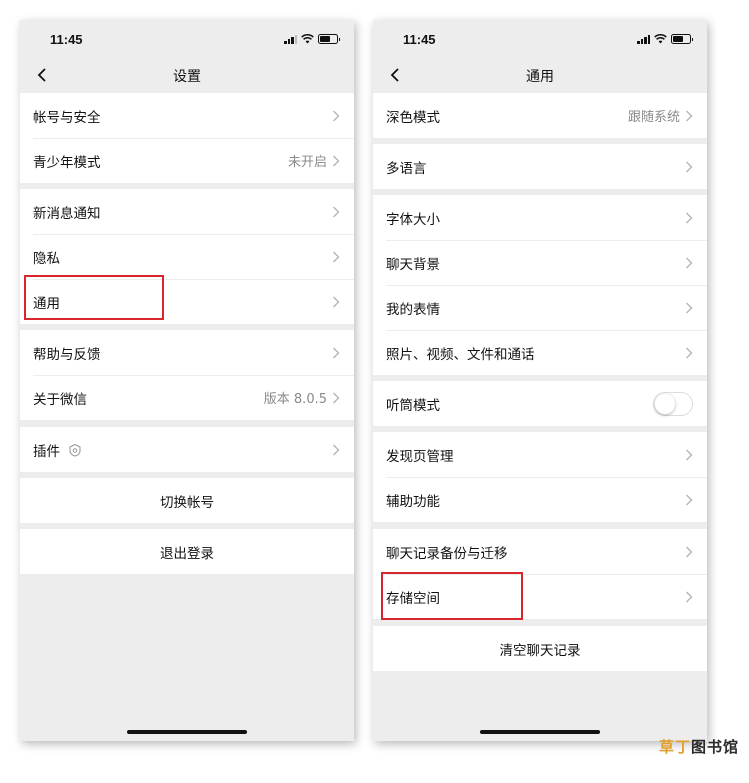  Describe the element at coordinates (540, 217) in the screenshot. I see `settings-item-font-size: 字体大小` at that location.